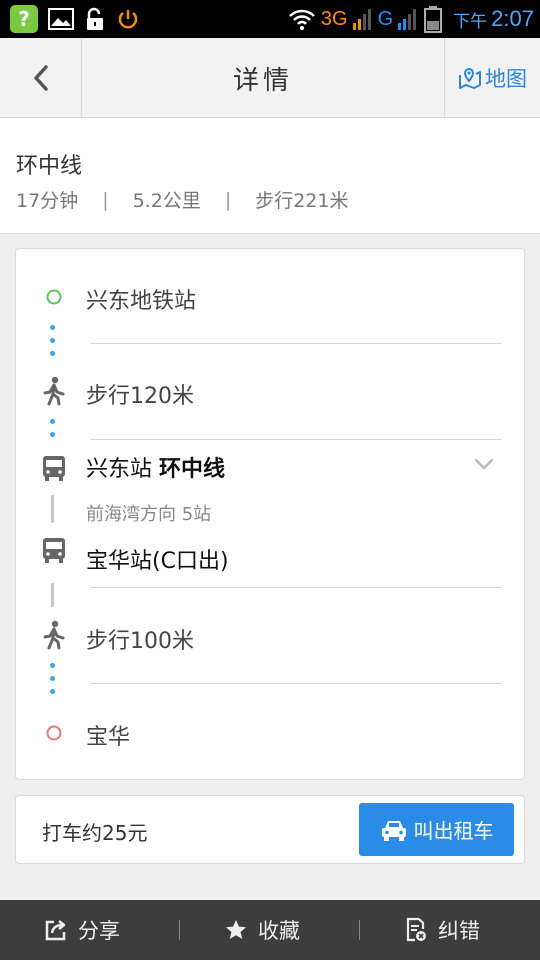 The height and width of the screenshot is (960, 540). I want to click on clock-ampm: 下午, so click(470, 21).